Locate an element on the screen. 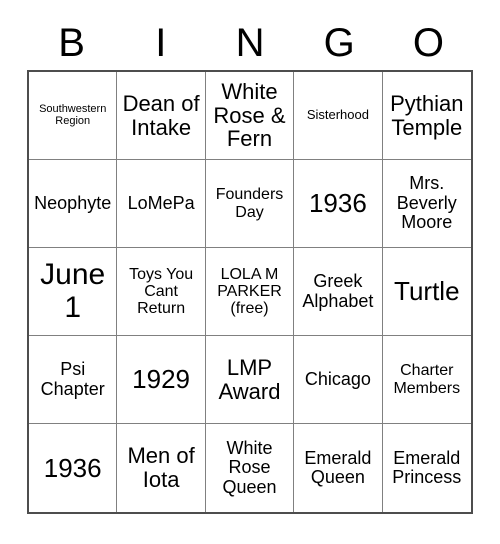  bingo-cell-r5c5: Emerald Princess is located at coordinates (427, 468).